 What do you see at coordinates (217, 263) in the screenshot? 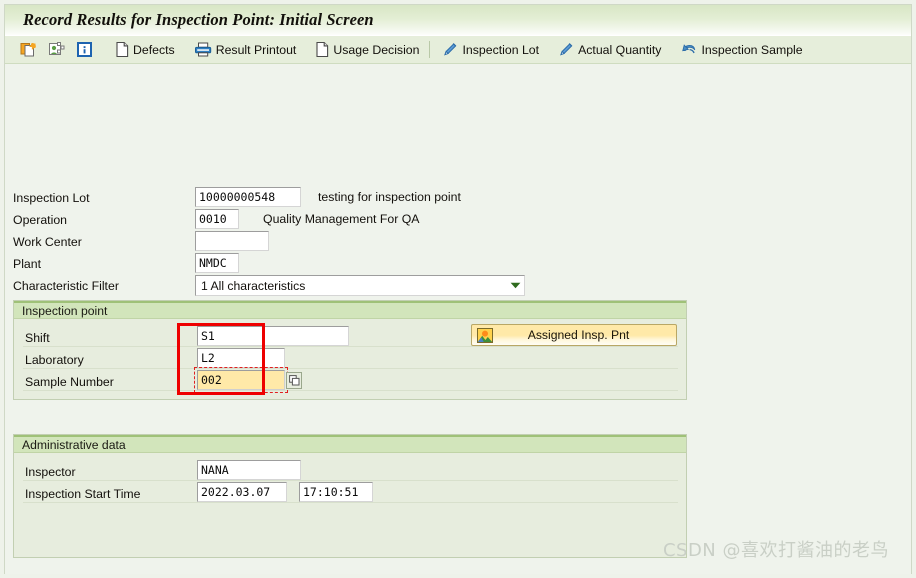
I see `plant-input: NMDC` at bounding box center [217, 263].